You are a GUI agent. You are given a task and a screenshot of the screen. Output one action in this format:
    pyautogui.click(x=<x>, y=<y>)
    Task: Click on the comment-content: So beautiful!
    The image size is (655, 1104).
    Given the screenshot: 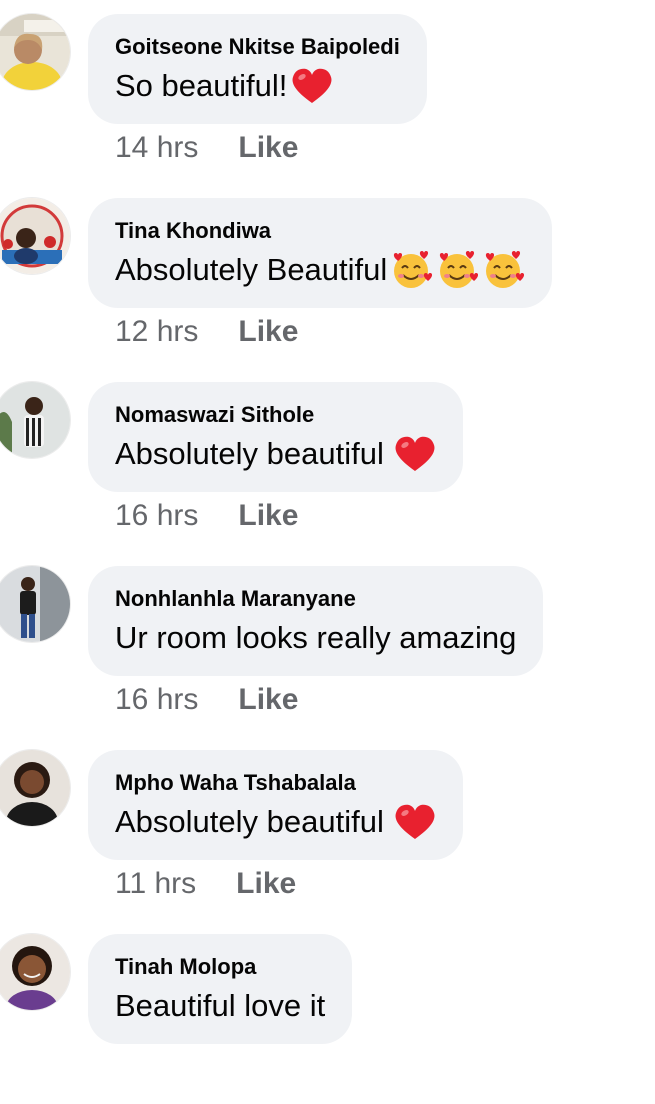 What is the action you would take?
    pyautogui.click(x=257, y=86)
    